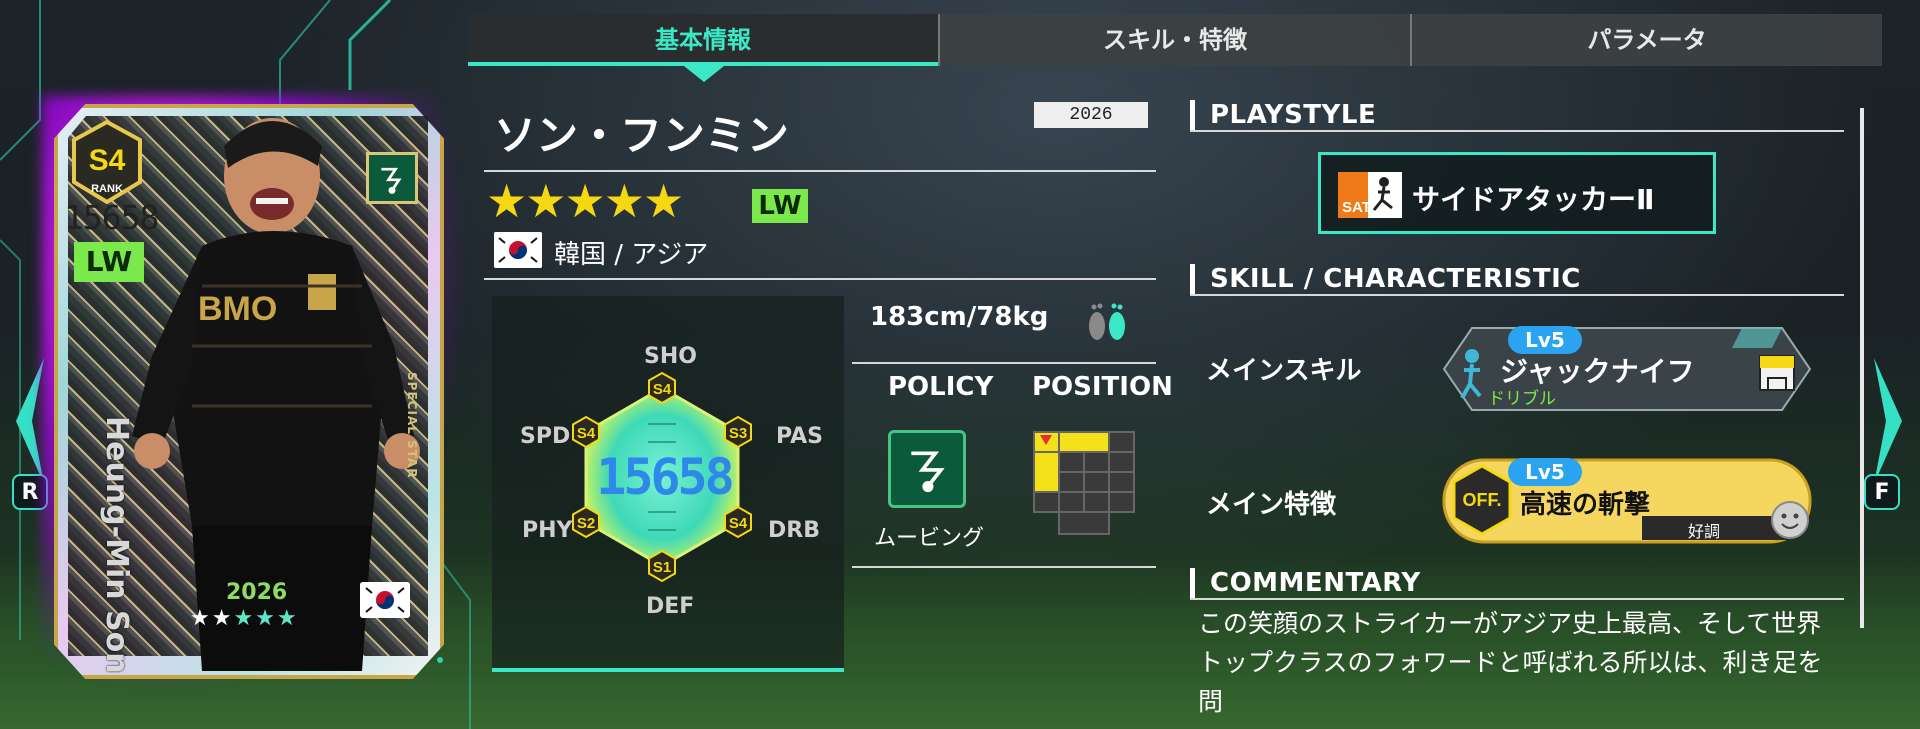  Describe the element at coordinates (665, 477) in the screenshot. I see `radar-total-rating: 15658` at that location.